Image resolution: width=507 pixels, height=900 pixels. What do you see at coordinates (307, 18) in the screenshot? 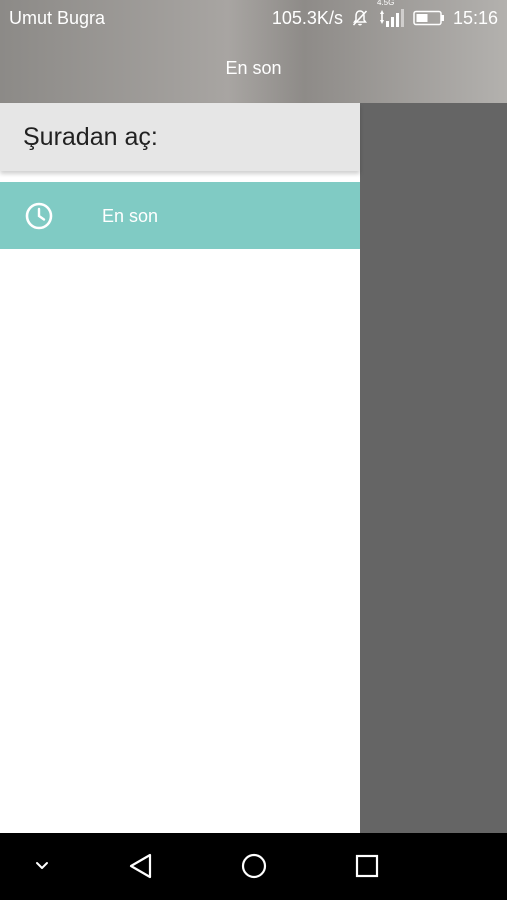
I see `network-speed: 105.3K/s` at bounding box center [307, 18].